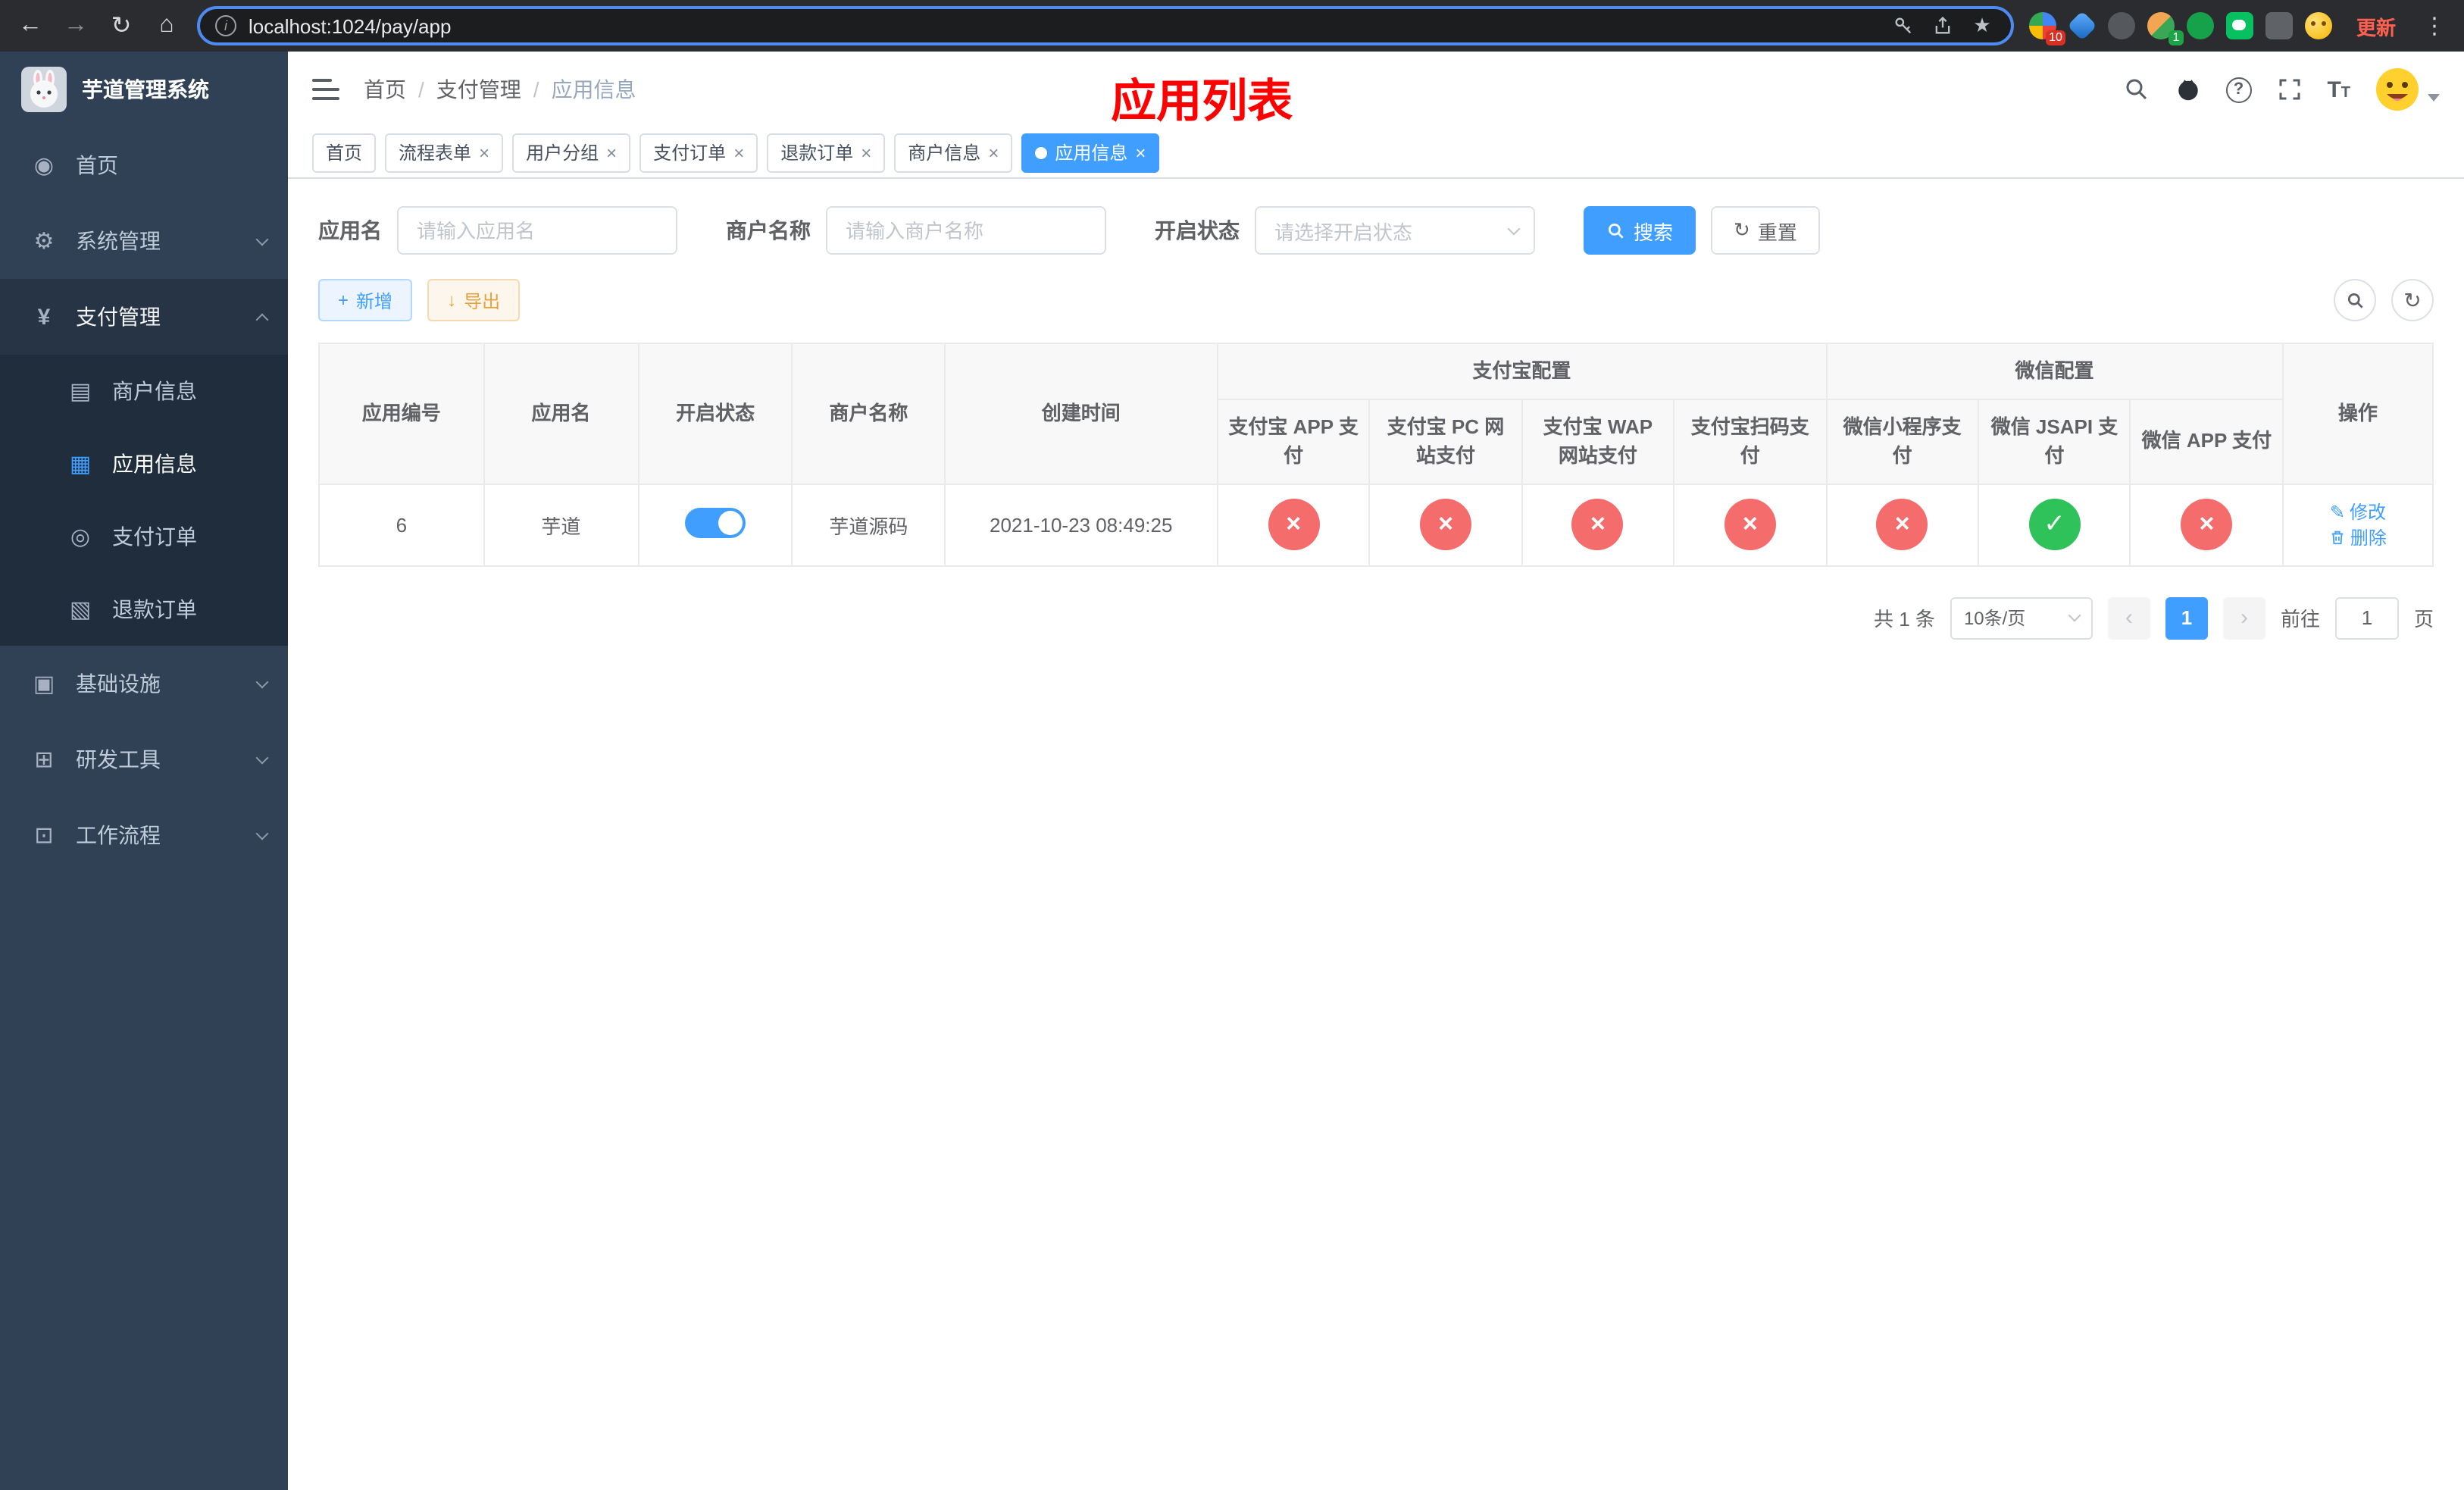 This screenshot has width=2464, height=1490. What do you see at coordinates (2358, 537) in the screenshot?
I see `delete-link: 删除` at bounding box center [2358, 537].